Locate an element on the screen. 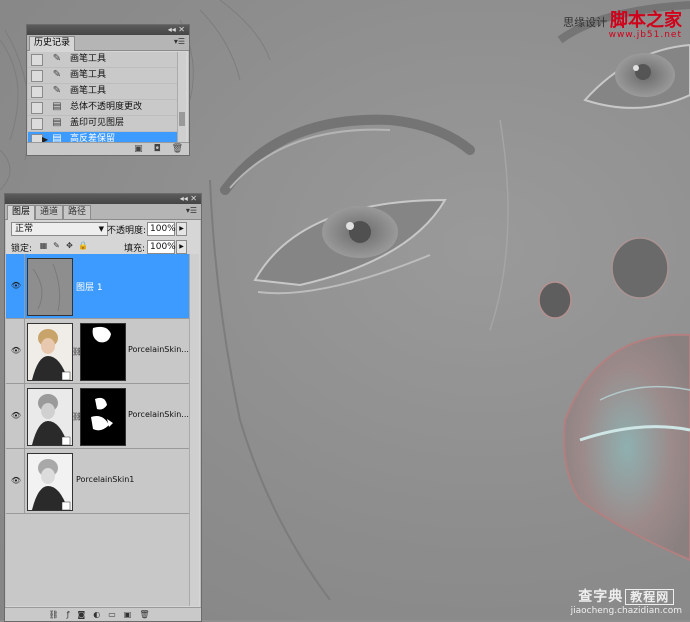  link-icon: ⛓ is located at coordinates (57, 614).